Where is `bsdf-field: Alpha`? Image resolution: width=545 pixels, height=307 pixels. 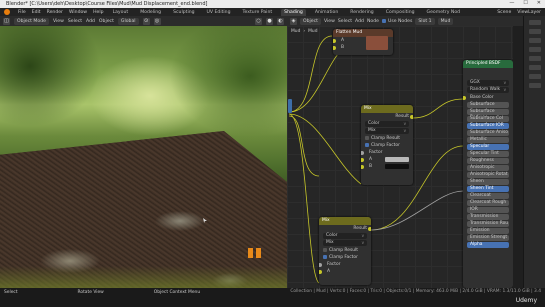
bsdf-field: Alpha is located at coordinates (488, 245).